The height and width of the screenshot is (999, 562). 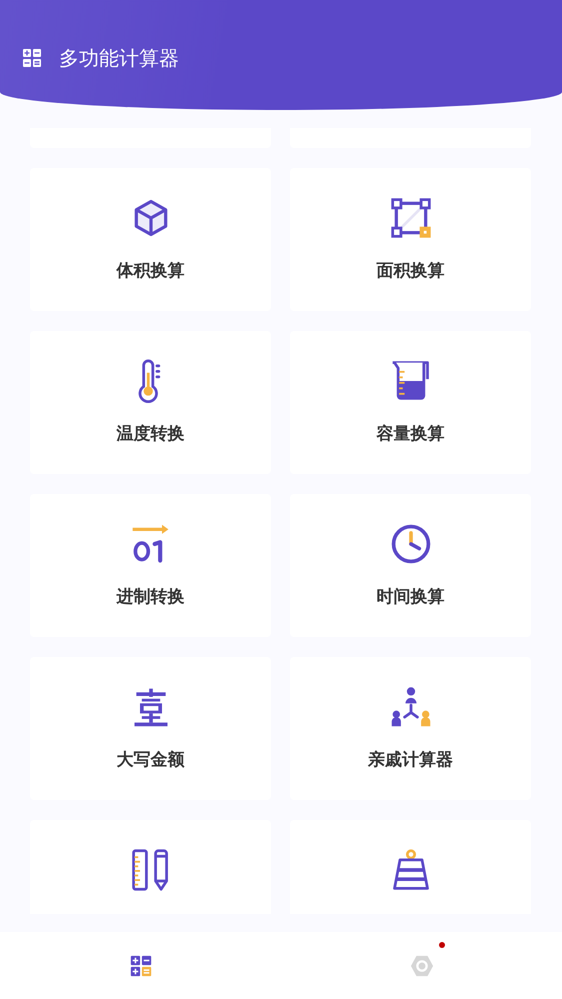 What do you see at coordinates (150, 271) in the screenshot?
I see `tool-label: 体积换算` at bounding box center [150, 271].